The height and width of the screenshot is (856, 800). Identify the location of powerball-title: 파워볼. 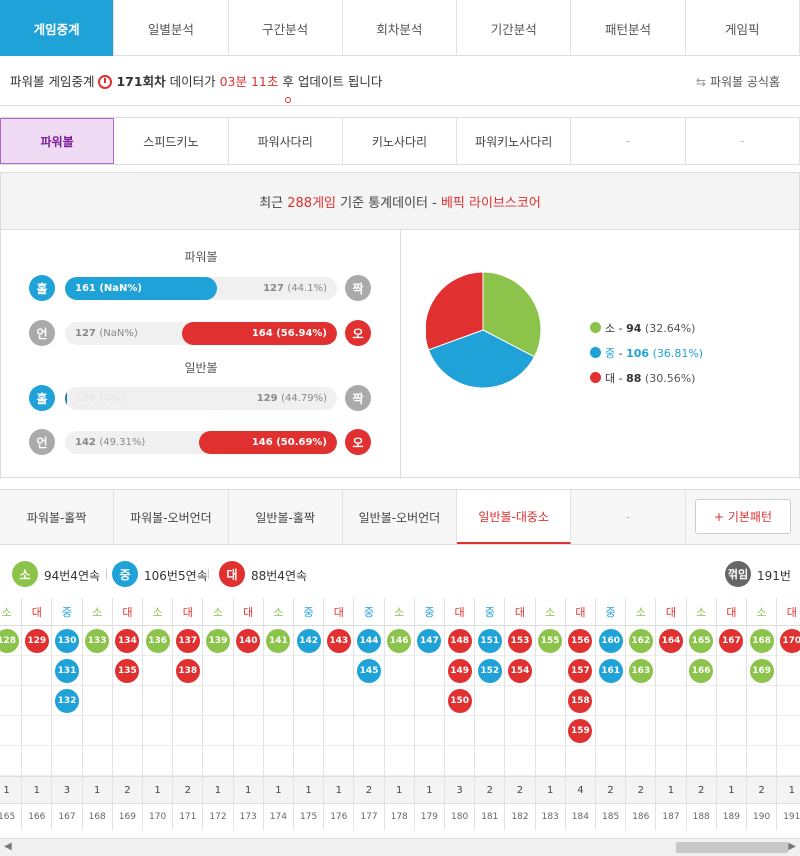
(201, 257).